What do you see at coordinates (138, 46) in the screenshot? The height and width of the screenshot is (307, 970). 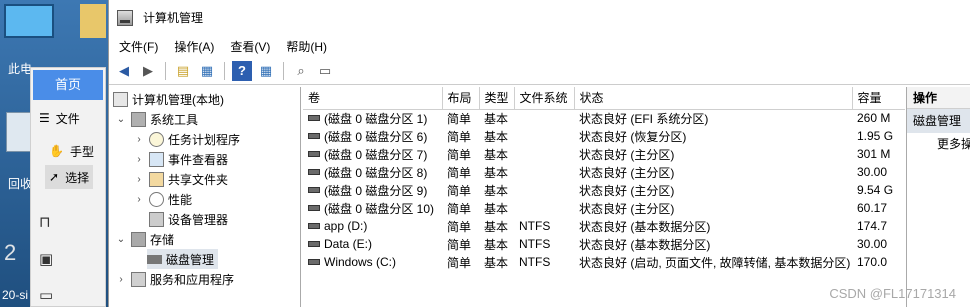 I see `menu-file: 文件(F)` at bounding box center [138, 46].